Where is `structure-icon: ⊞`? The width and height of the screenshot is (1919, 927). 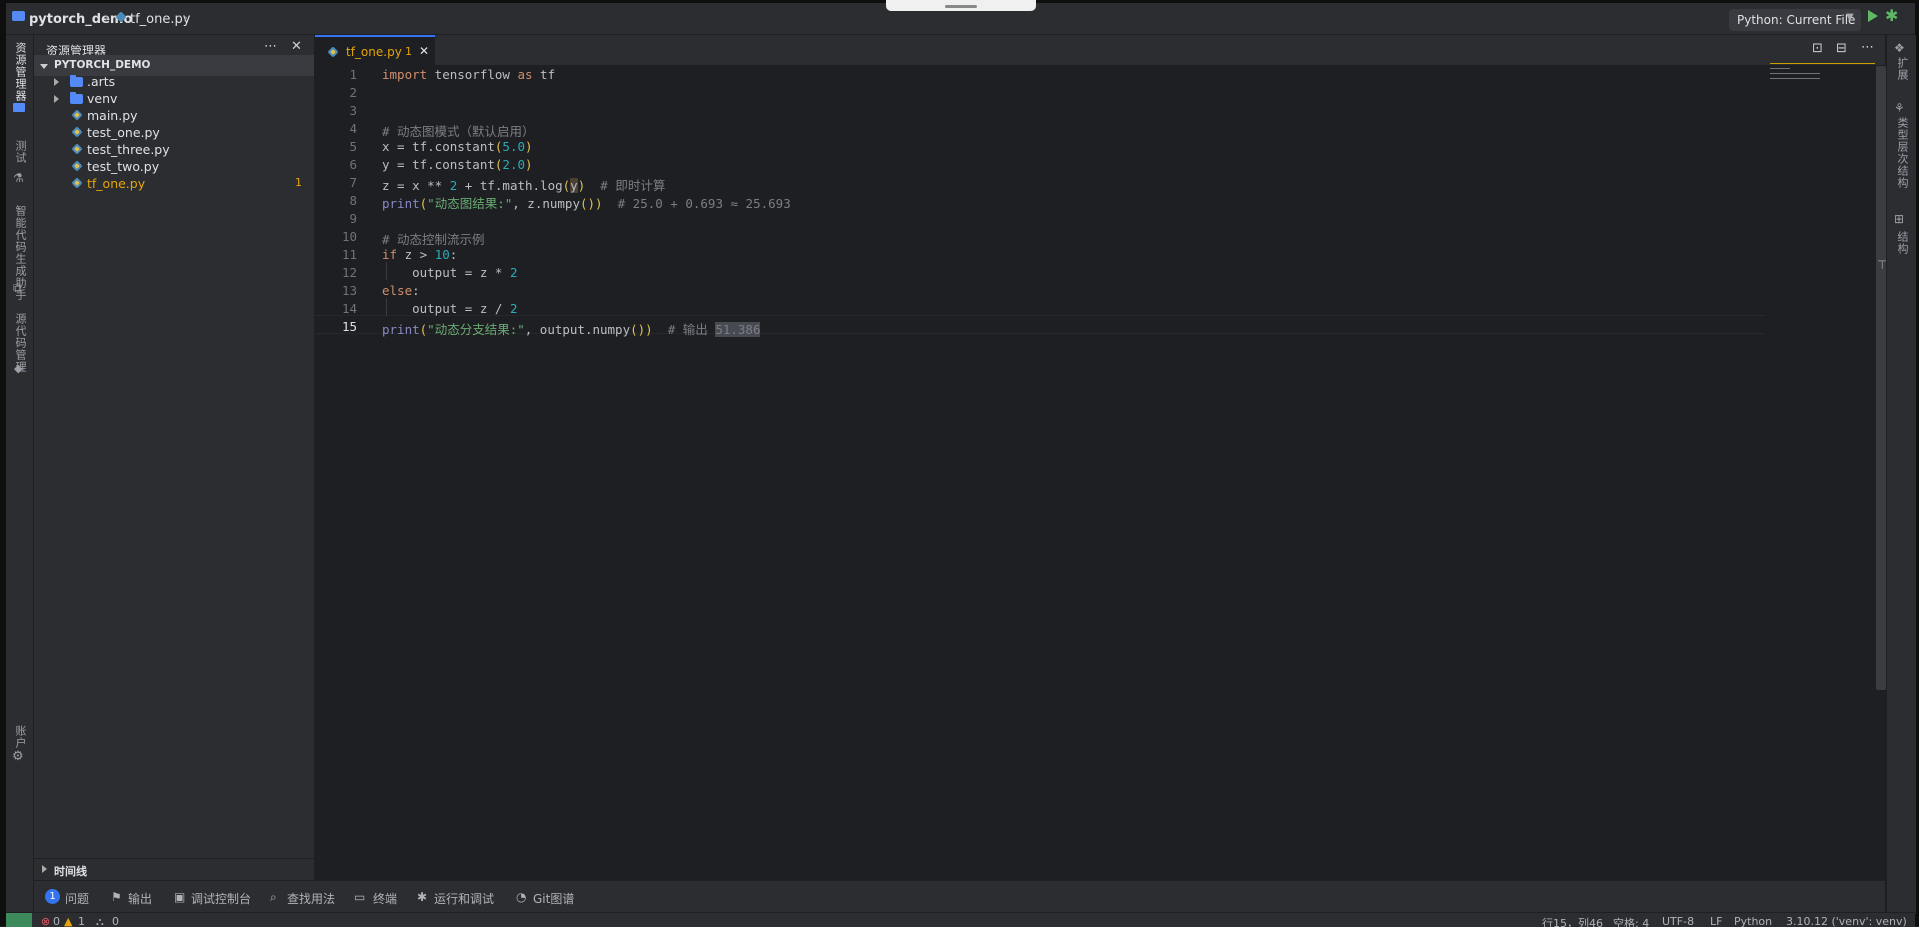 structure-icon: ⊞ is located at coordinates (1899, 219).